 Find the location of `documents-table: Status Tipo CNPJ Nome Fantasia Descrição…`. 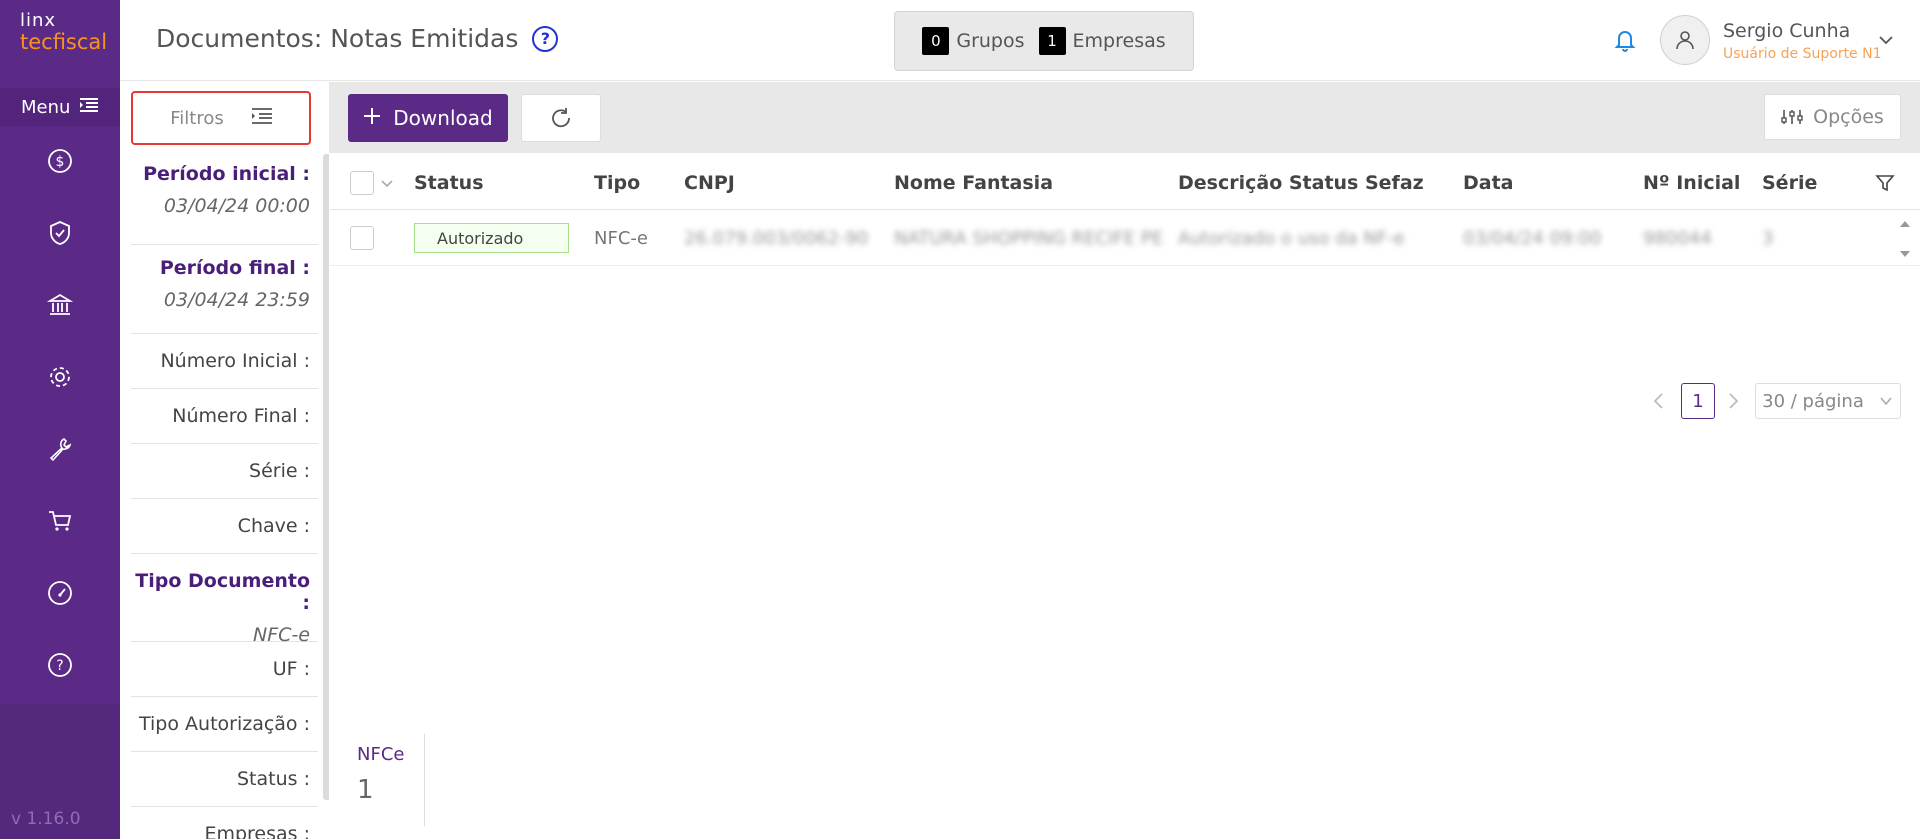

documents-table: Status Tipo CNPJ Nome Fantasia Descrição… is located at coordinates (1125, 210).